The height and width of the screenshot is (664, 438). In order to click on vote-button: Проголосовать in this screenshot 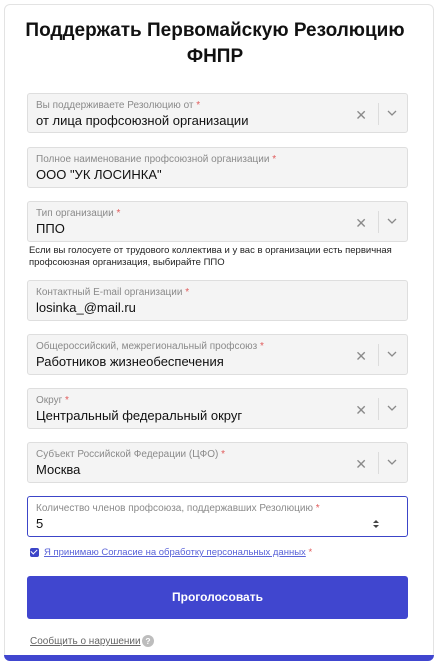, I will do `click(217, 597)`.